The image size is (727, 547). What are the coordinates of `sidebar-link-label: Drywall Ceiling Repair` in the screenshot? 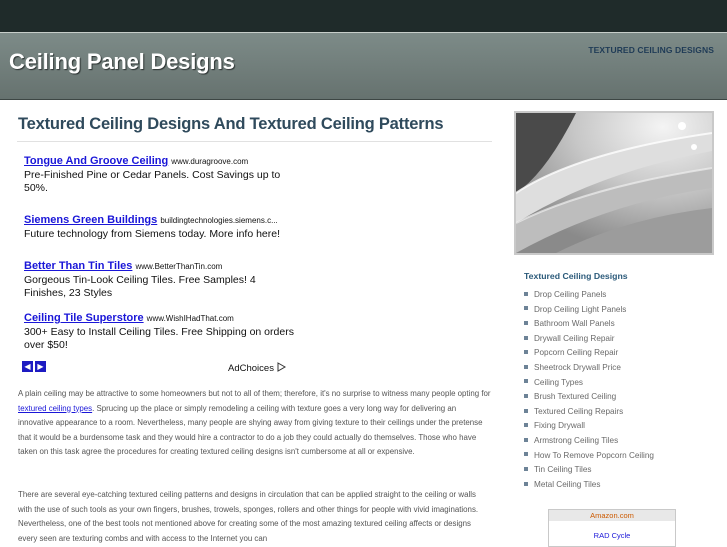 It's located at (574, 338).